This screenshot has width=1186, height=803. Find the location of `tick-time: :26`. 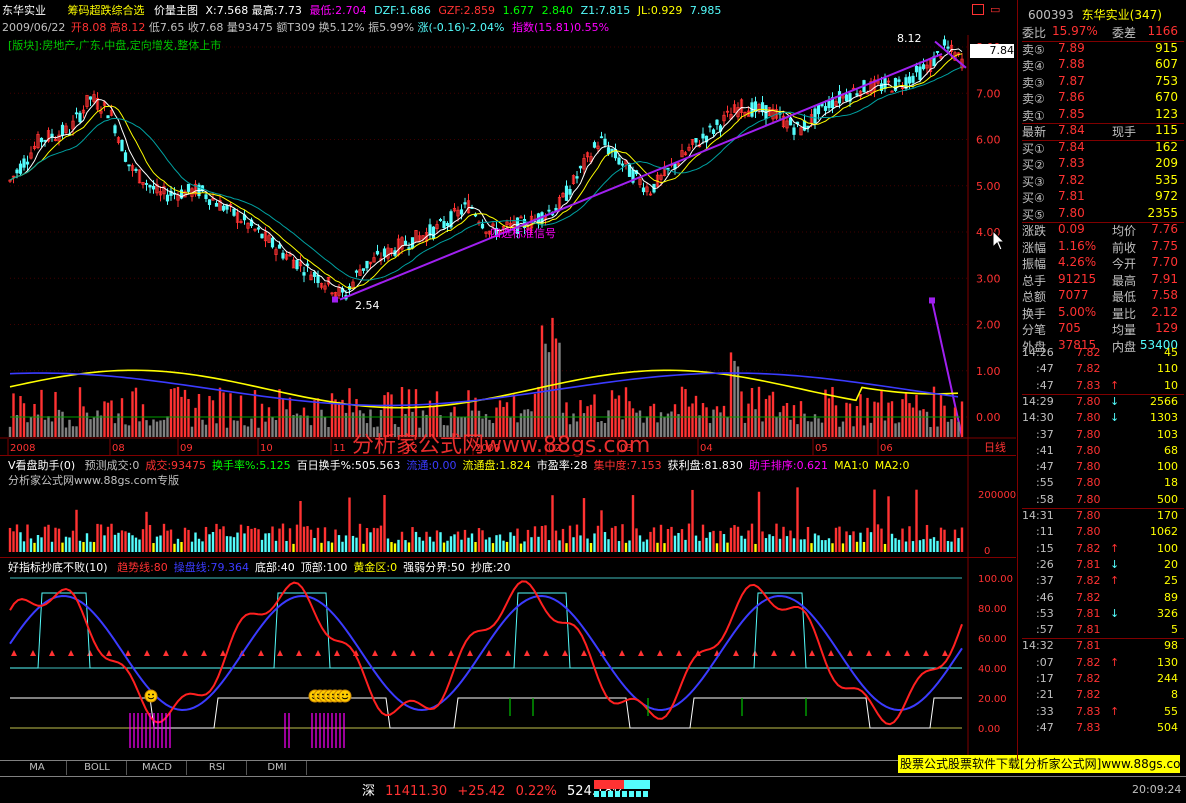

tick-time: :26 is located at coordinates (1045, 564).